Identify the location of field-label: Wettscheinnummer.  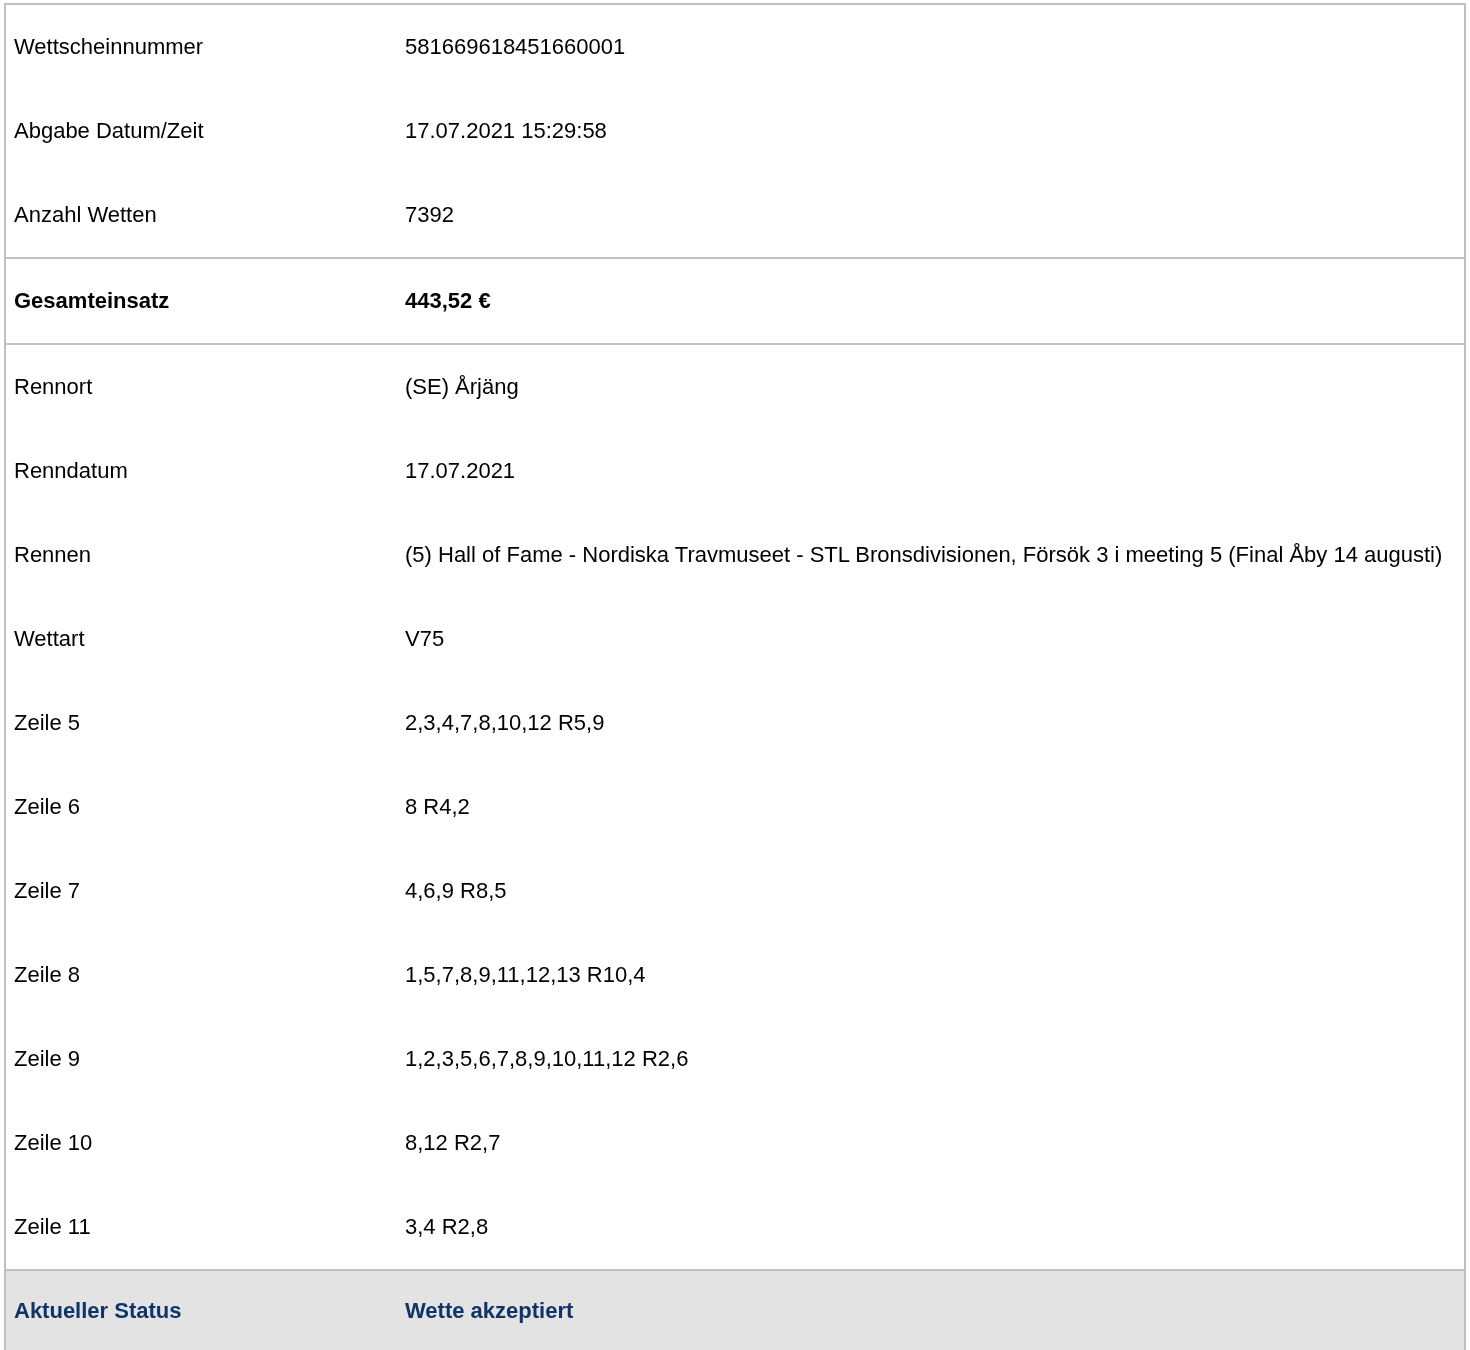
(109, 47).